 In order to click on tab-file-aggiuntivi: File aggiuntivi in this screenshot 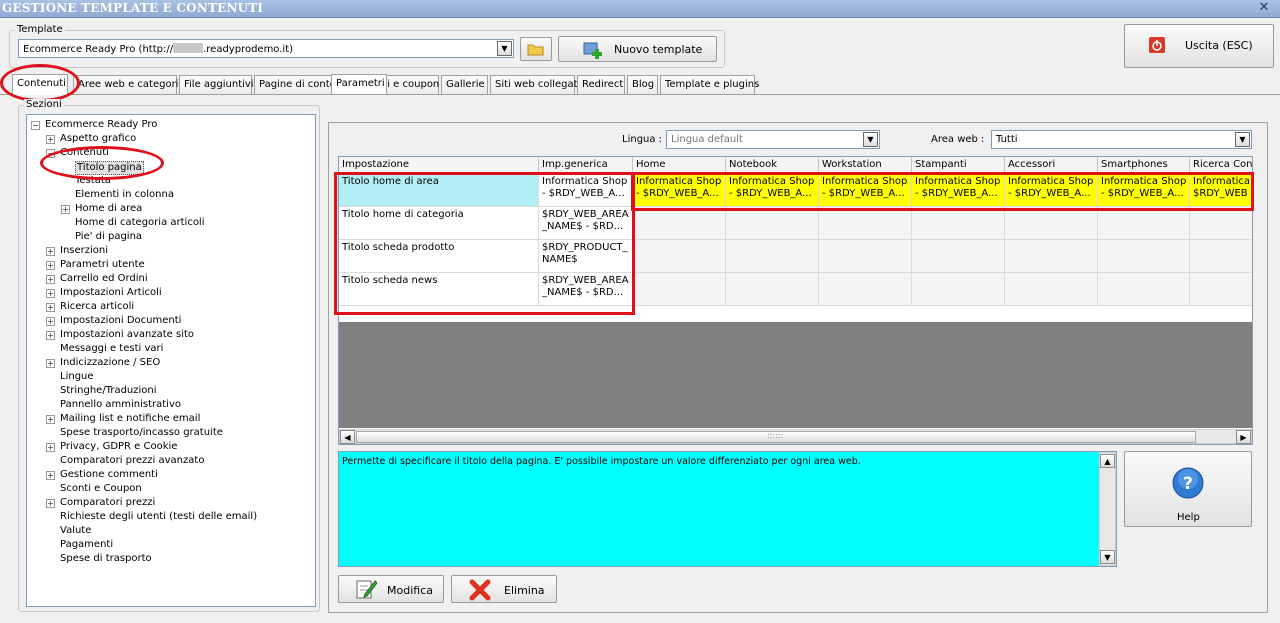, I will do `click(216, 84)`.